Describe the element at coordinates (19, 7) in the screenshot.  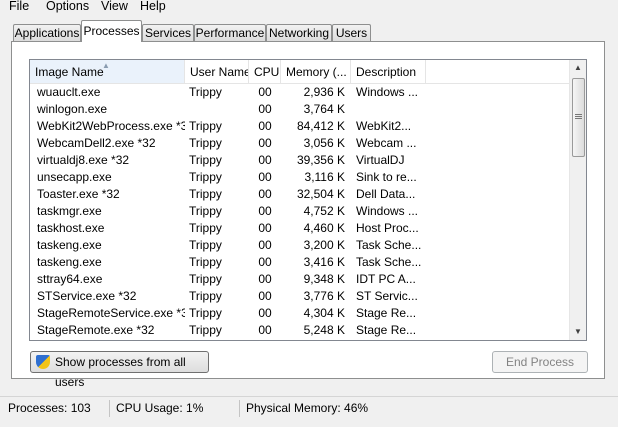
I see `menu-file: File` at that location.